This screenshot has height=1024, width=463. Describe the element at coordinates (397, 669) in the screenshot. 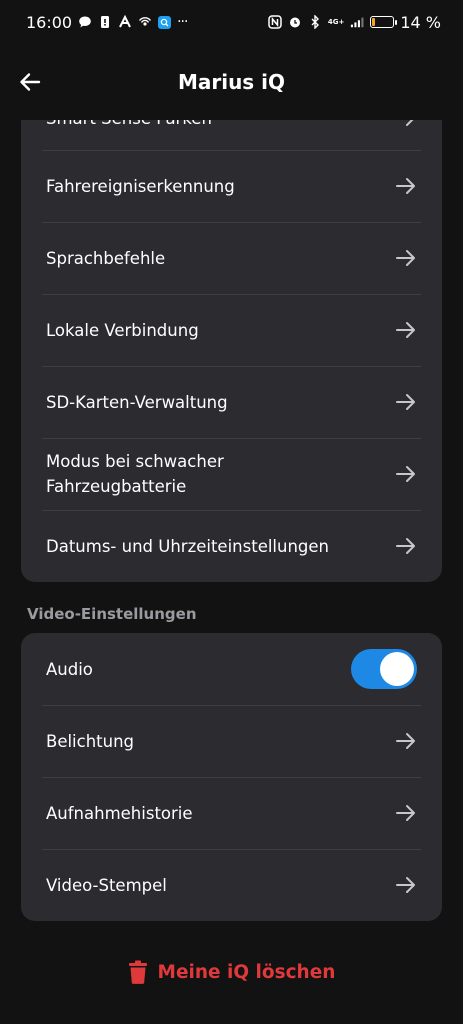

I see `toggle-knob` at that location.